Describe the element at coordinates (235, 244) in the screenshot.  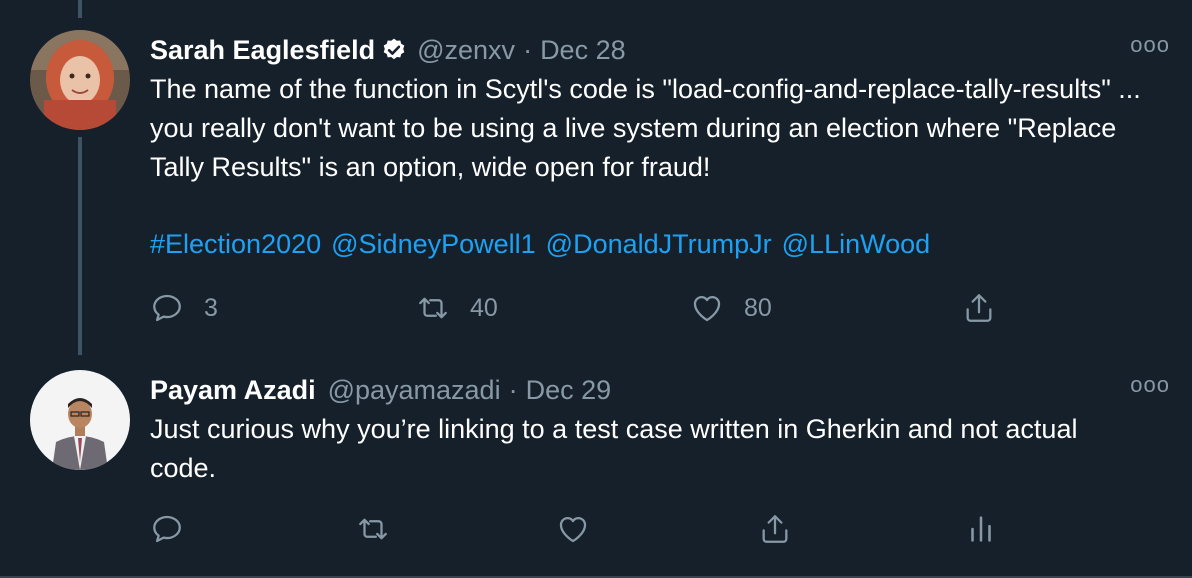
I see `hashtag-link: #Election2020` at that location.